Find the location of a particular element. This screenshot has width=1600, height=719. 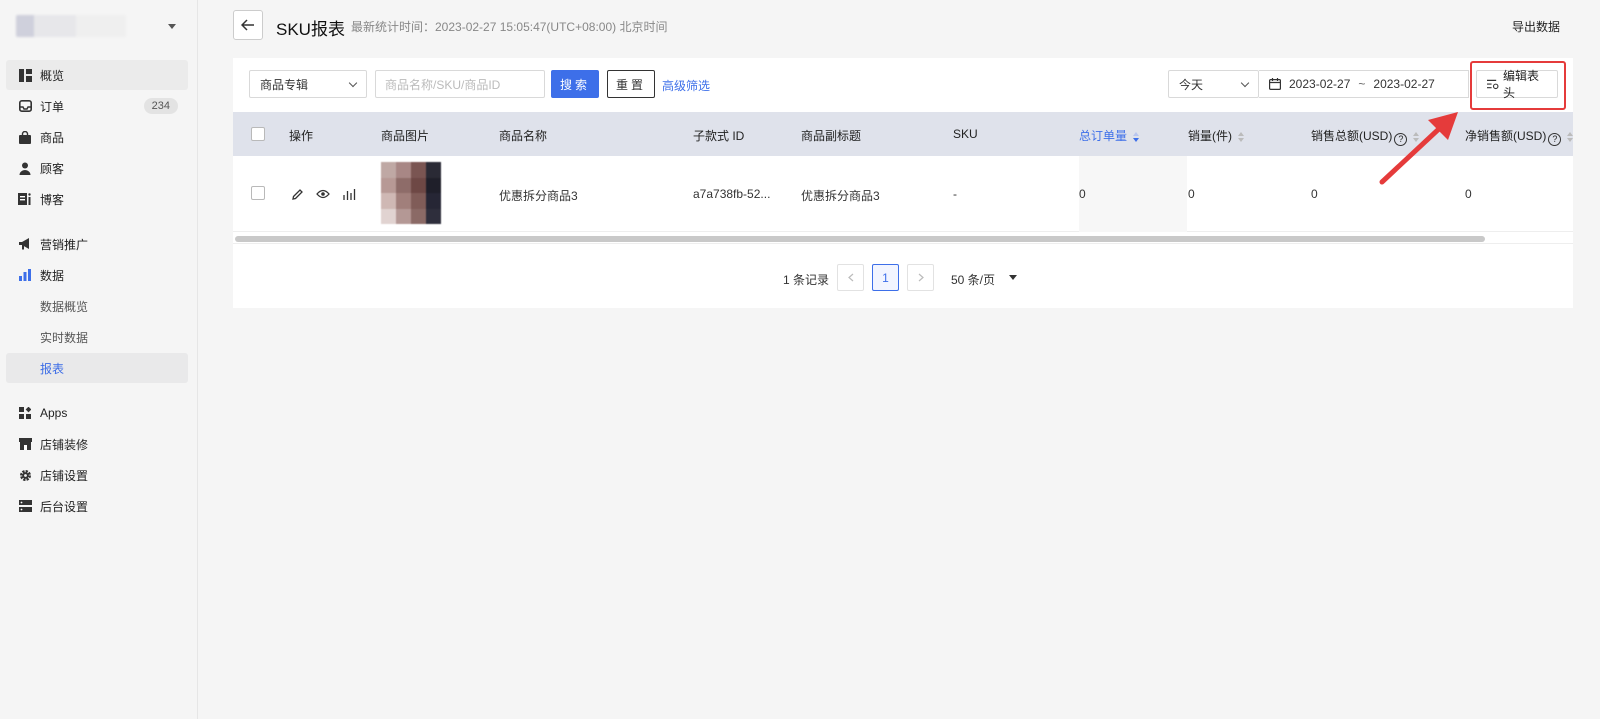

search-placeholder: 商品名称/SKU/商品ID is located at coordinates (443, 84).